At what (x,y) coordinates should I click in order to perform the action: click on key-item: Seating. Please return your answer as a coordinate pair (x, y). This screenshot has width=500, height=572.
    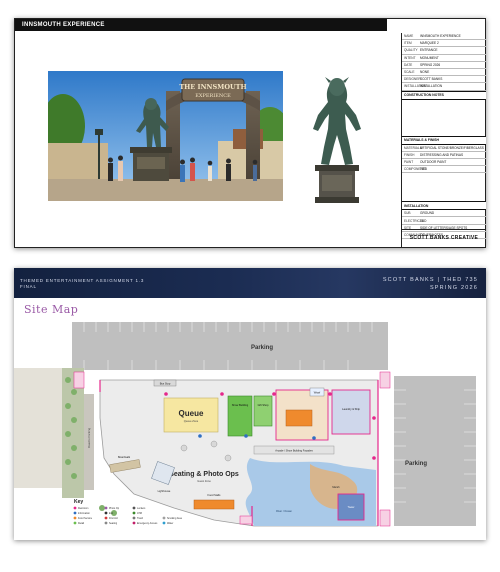
    Looking at the image, I should click on (113, 523).